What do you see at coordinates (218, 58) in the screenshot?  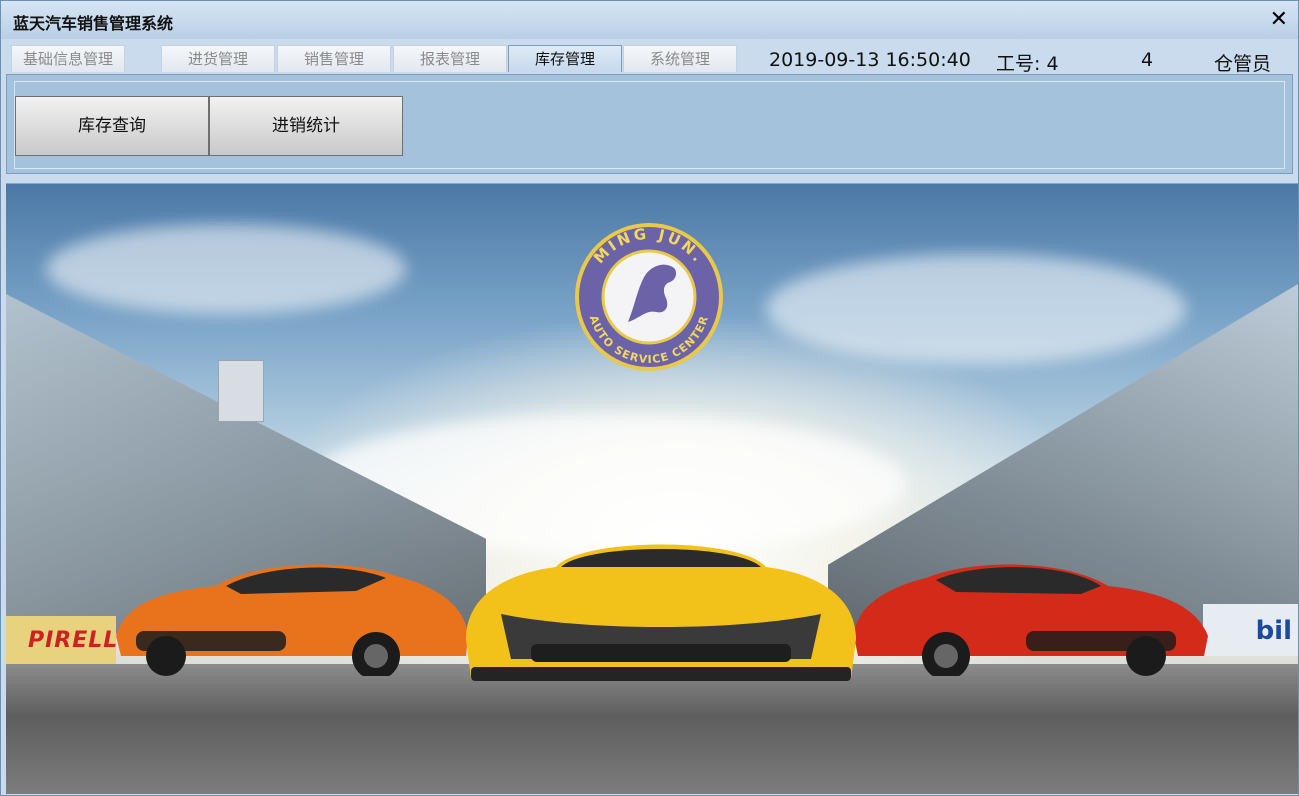 I see `tab-purchase: 进货管理` at bounding box center [218, 58].